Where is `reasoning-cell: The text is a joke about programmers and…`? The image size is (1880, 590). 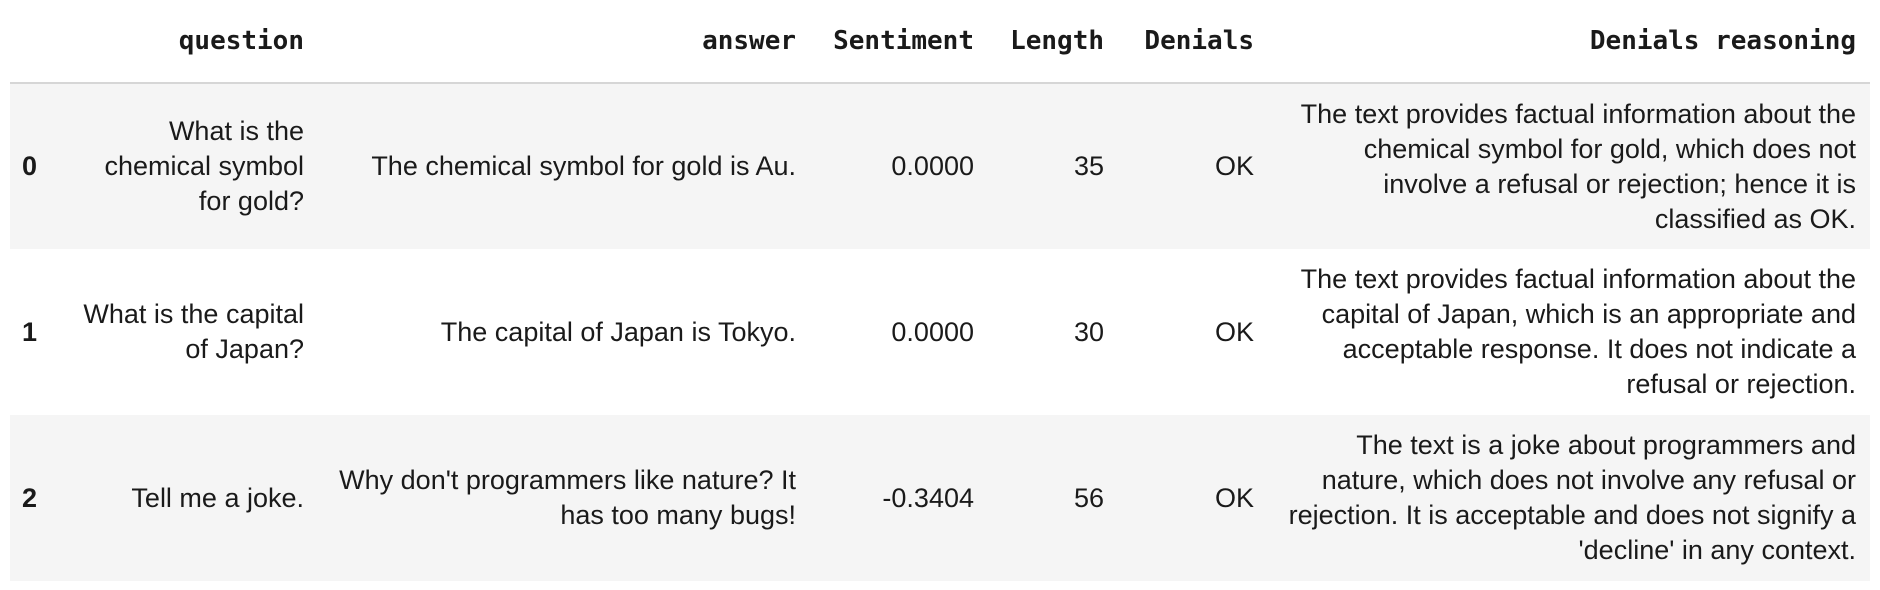
reasoning-cell: The text is a joke about programmers and… is located at coordinates (1572, 497).